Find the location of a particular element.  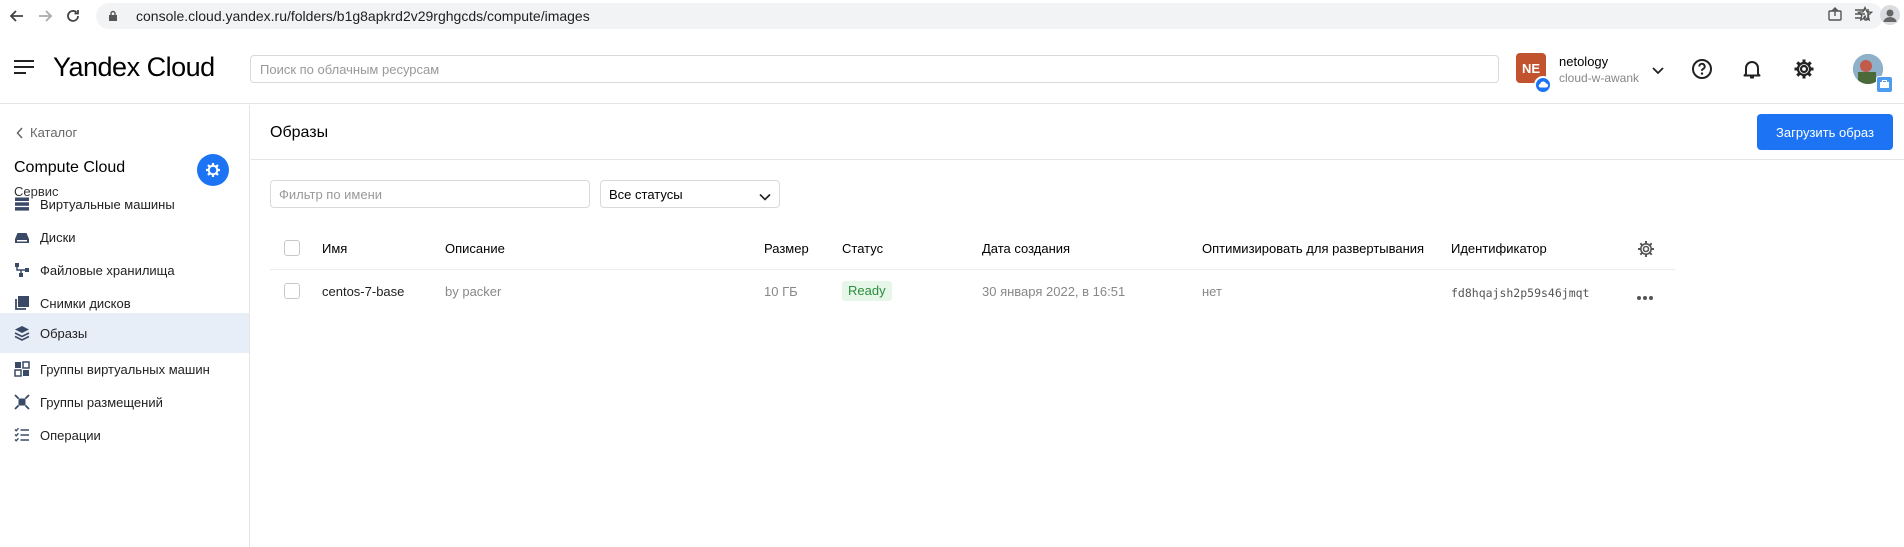

column-header-description: Описание is located at coordinates (475, 248).